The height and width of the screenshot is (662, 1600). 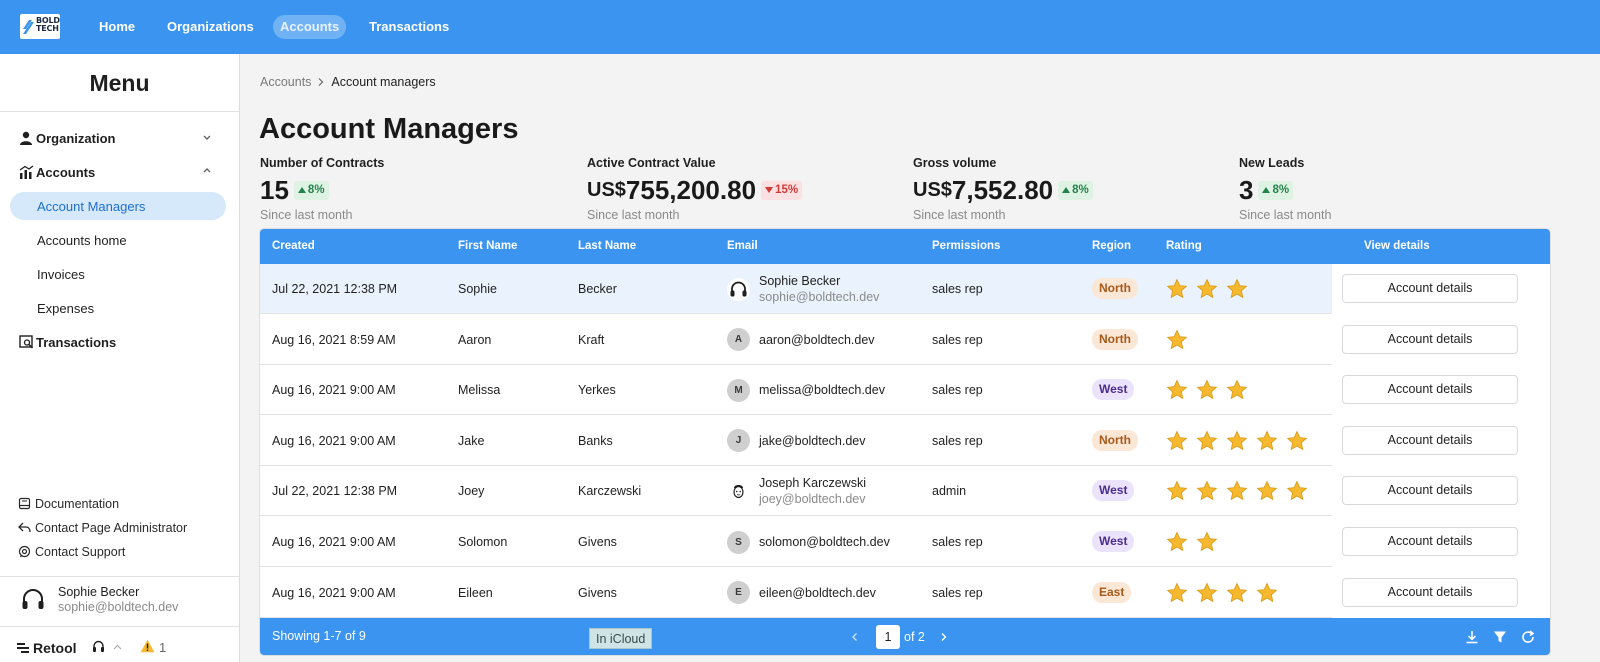 I want to click on page-input: 1, so click(x=888, y=637).